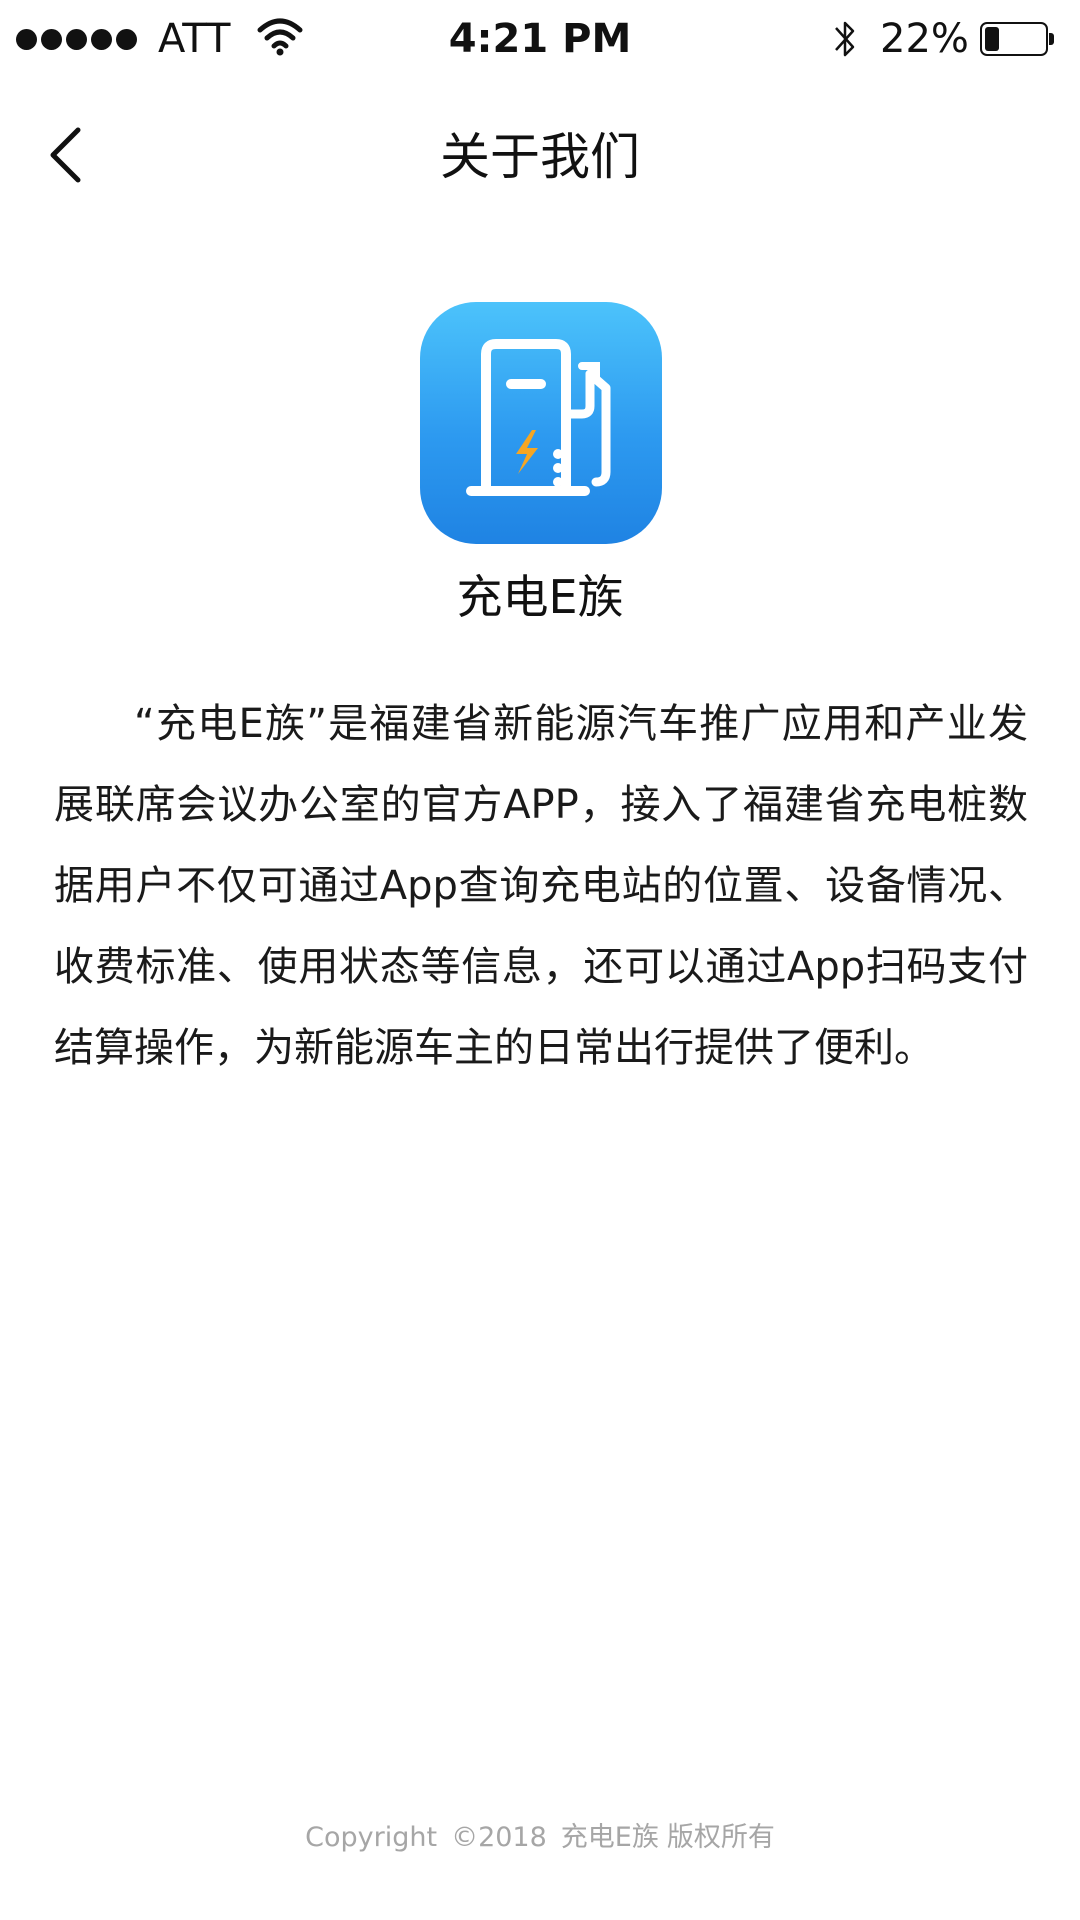 The height and width of the screenshot is (1920, 1080). I want to click on navigation-bar: 关于我们, so click(540, 155).